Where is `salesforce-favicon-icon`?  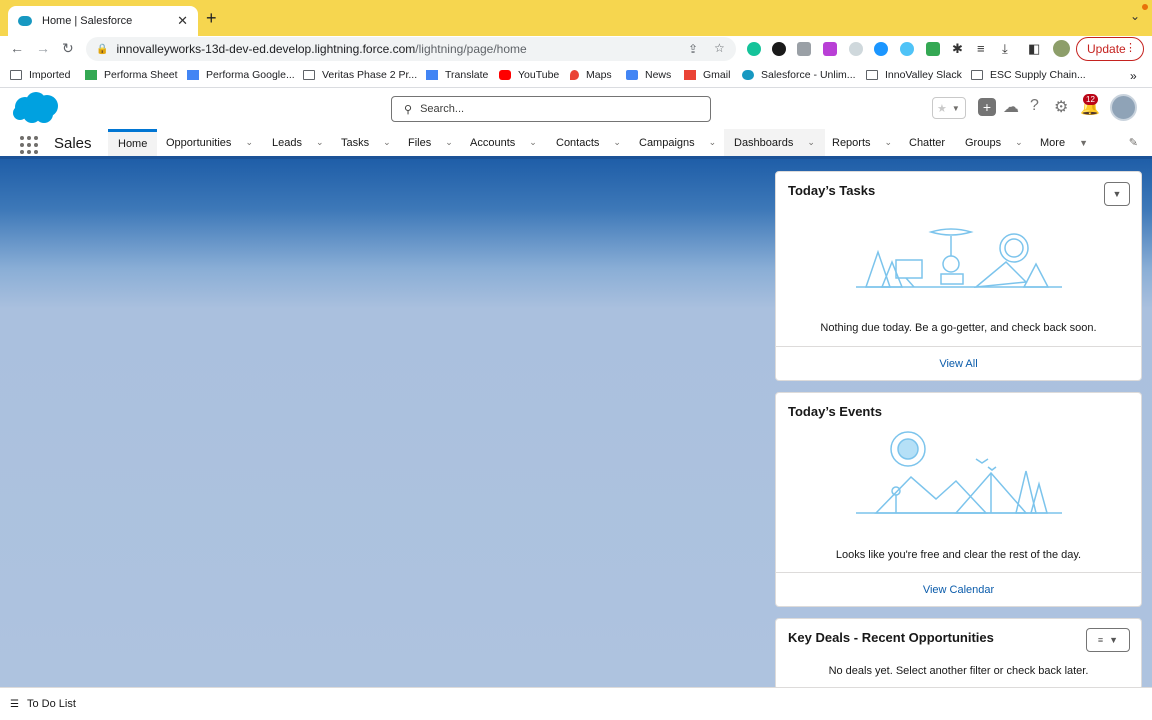
salesforce-favicon-icon is located at coordinates (25, 21).